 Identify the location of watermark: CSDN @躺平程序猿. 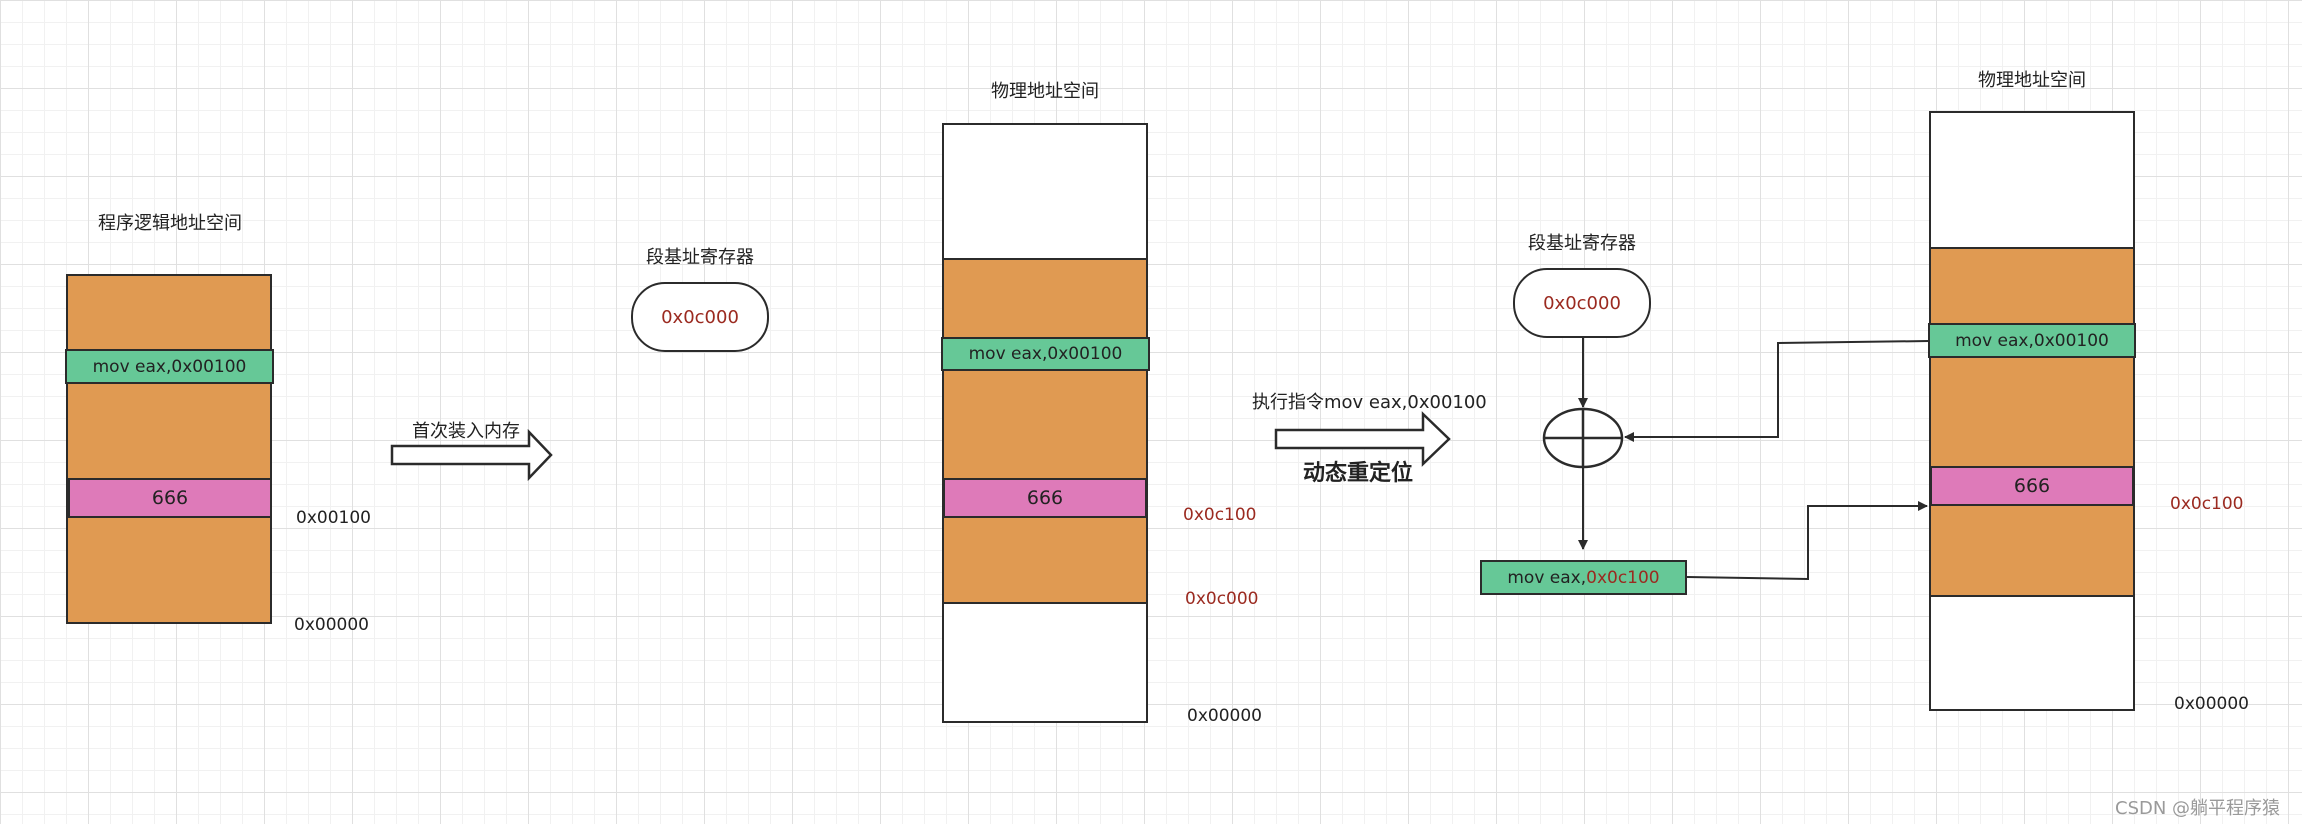
(2198, 808).